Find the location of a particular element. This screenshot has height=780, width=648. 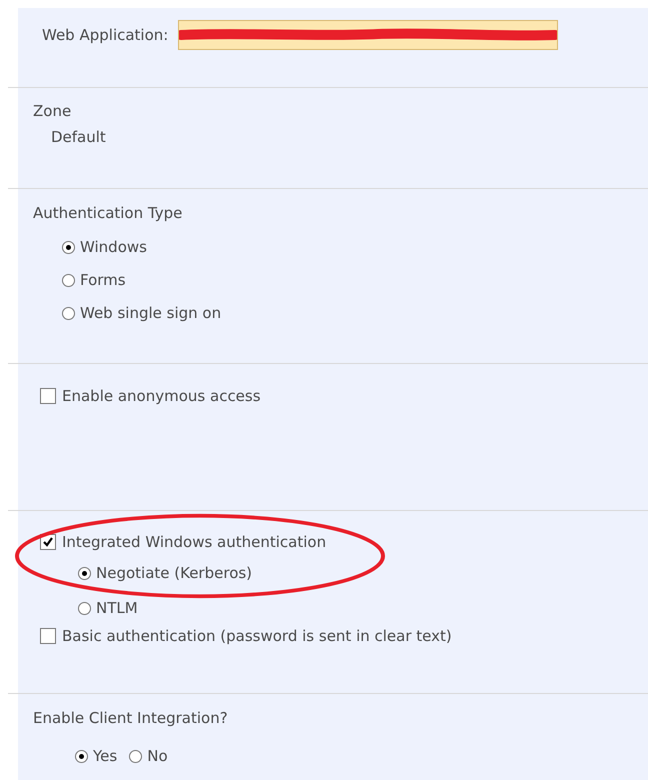

radio-option: Negotiate (Kerberos) is located at coordinates (363, 573).